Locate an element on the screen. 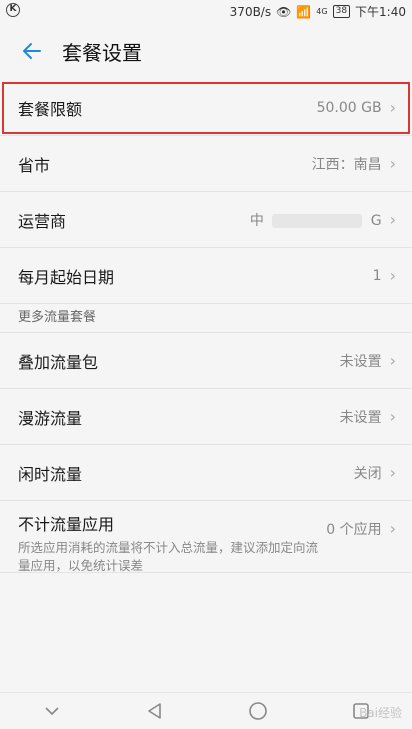 Image resolution: width=412 pixels, height=729 pixels. back-nav-button is located at coordinates (155, 711).